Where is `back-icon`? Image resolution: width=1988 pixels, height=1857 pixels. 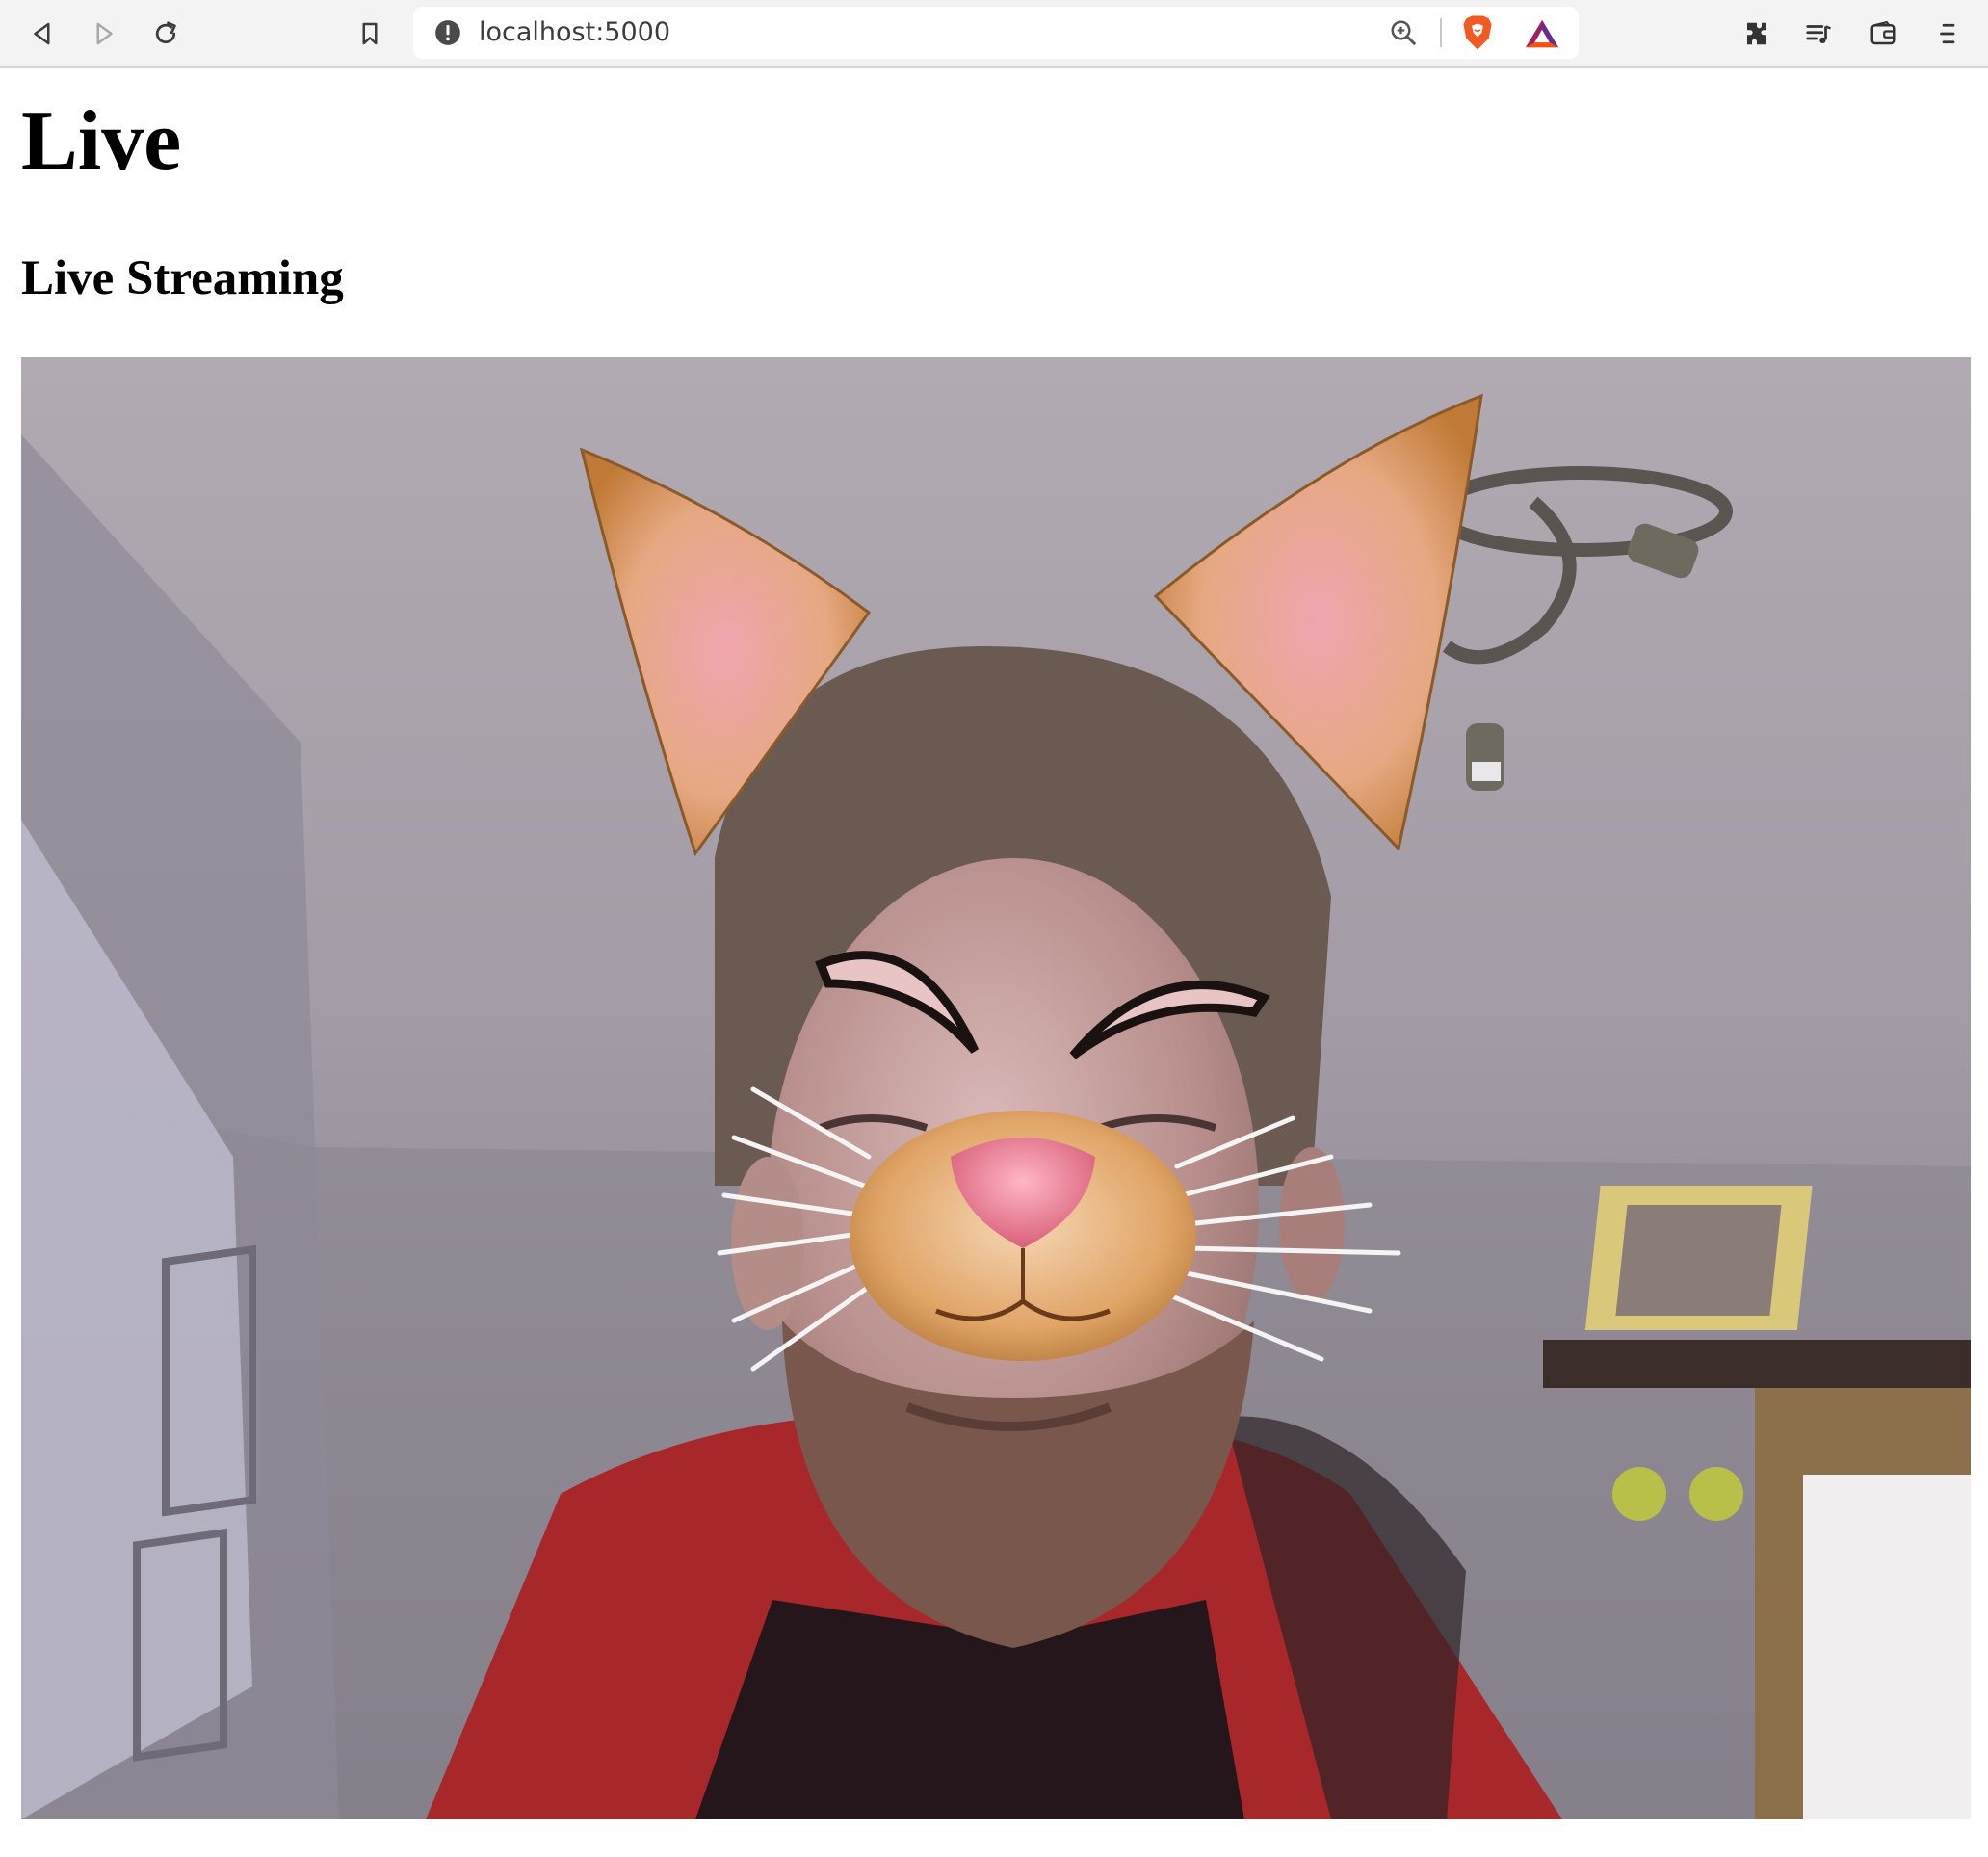 back-icon is located at coordinates (42, 33).